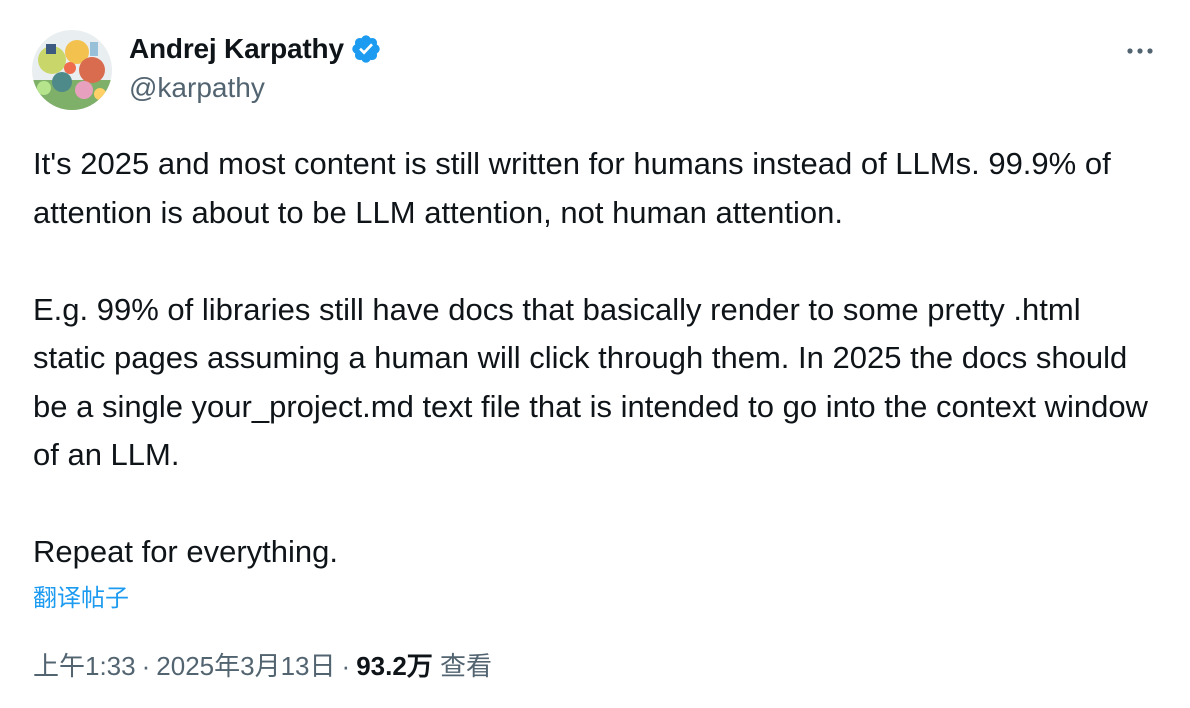 The height and width of the screenshot is (708, 1190). Describe the element at coordinates (394, 666) in the screenshot. I see `views-count: 93.2万` at that location.